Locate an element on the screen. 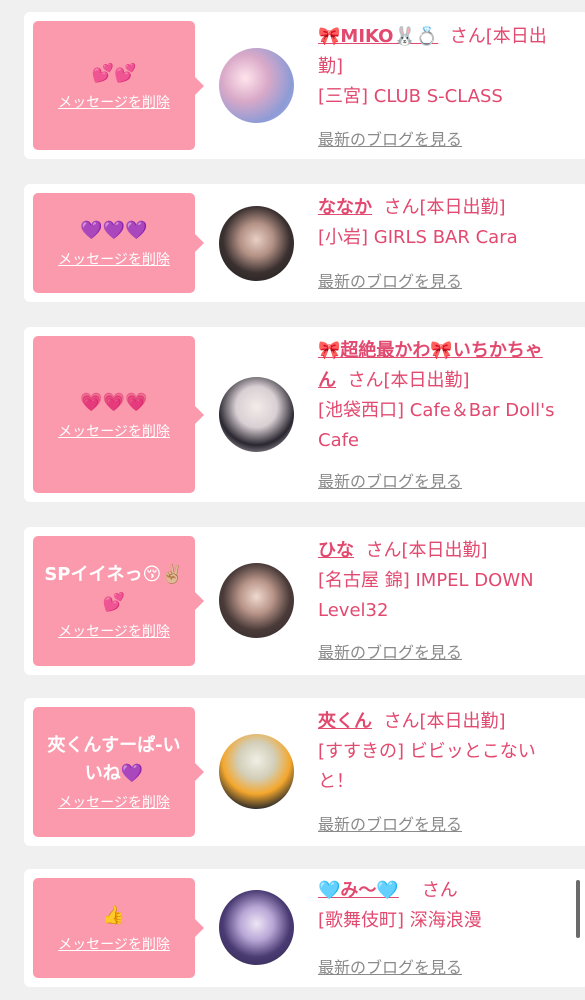 Image resolution: width=585 pixels, height=1000 pixels. shop-name: [すすきの] ビビッとこないと！ is located at coordinates (427, 766).